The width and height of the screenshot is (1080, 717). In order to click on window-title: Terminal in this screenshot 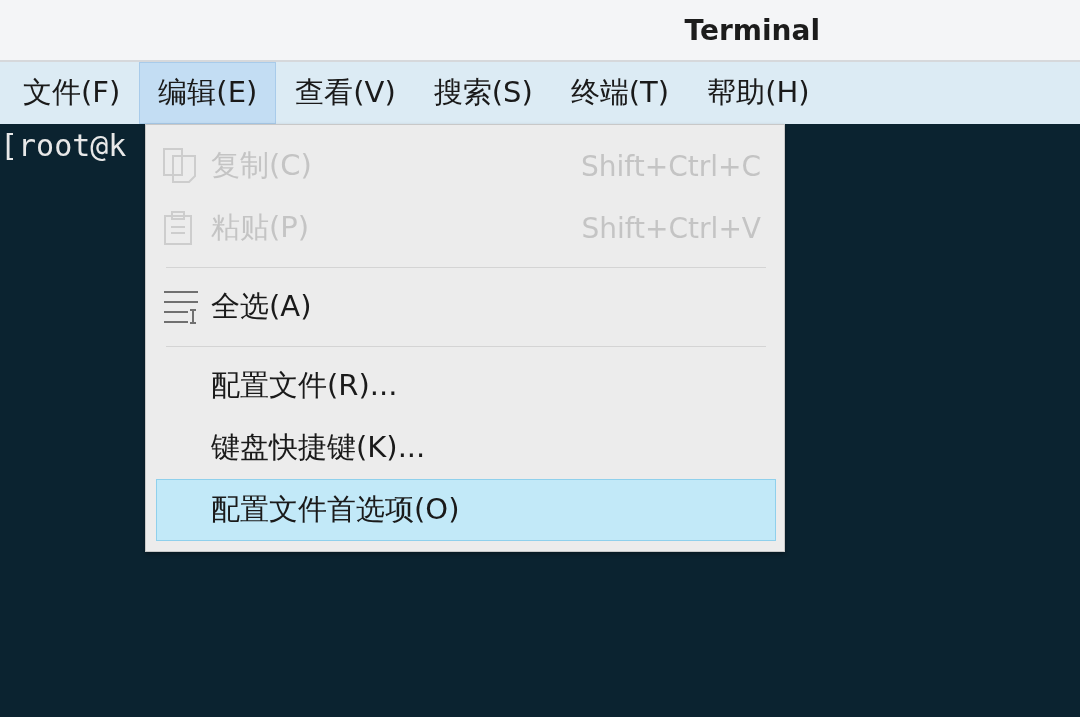, I will do `click(752, 30)`.